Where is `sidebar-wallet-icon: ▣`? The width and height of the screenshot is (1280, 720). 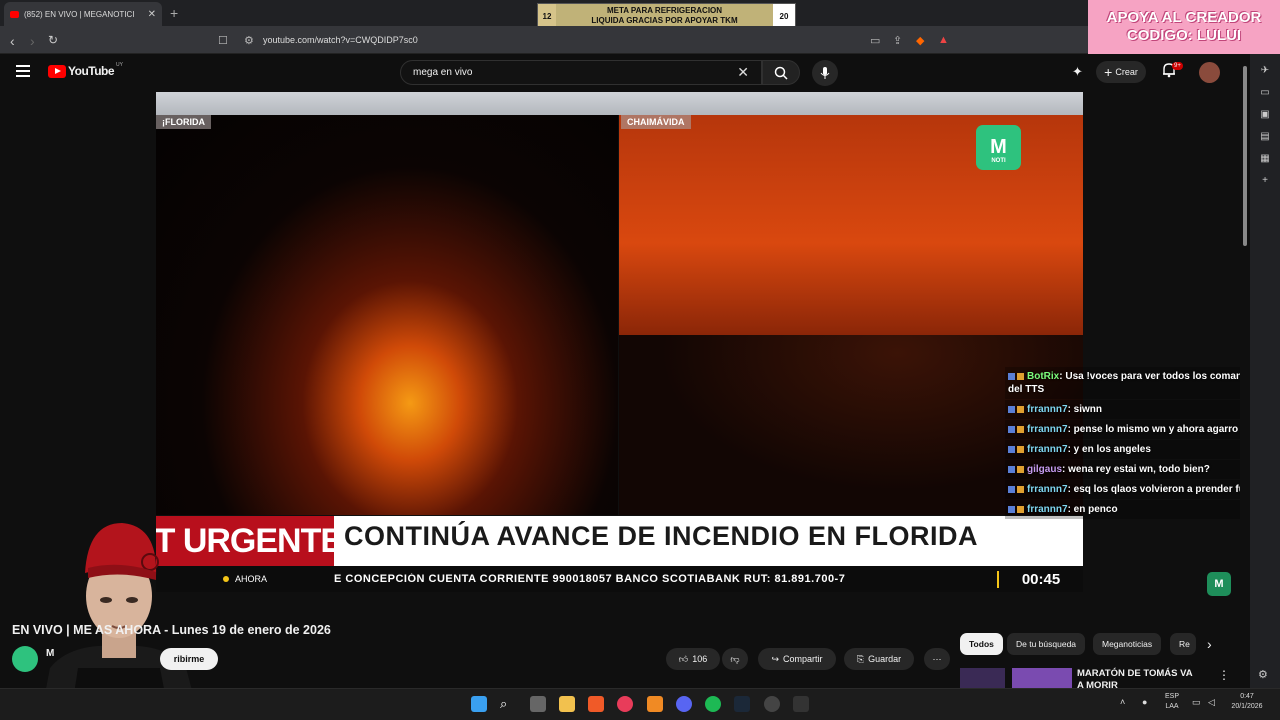 sidebar-wallet-icon: ▣ is located at coordinates (1265, 114).